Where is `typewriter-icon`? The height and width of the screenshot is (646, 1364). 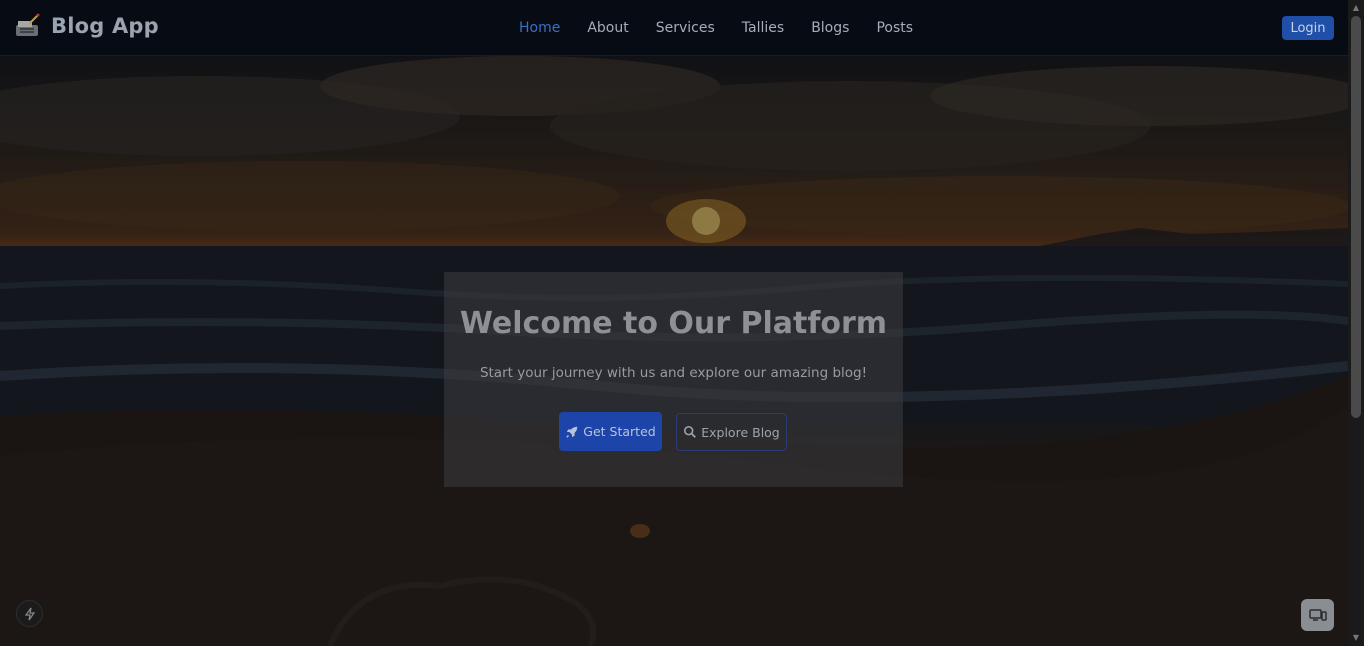 typewriter-icon is located at coordinates (28, 24).